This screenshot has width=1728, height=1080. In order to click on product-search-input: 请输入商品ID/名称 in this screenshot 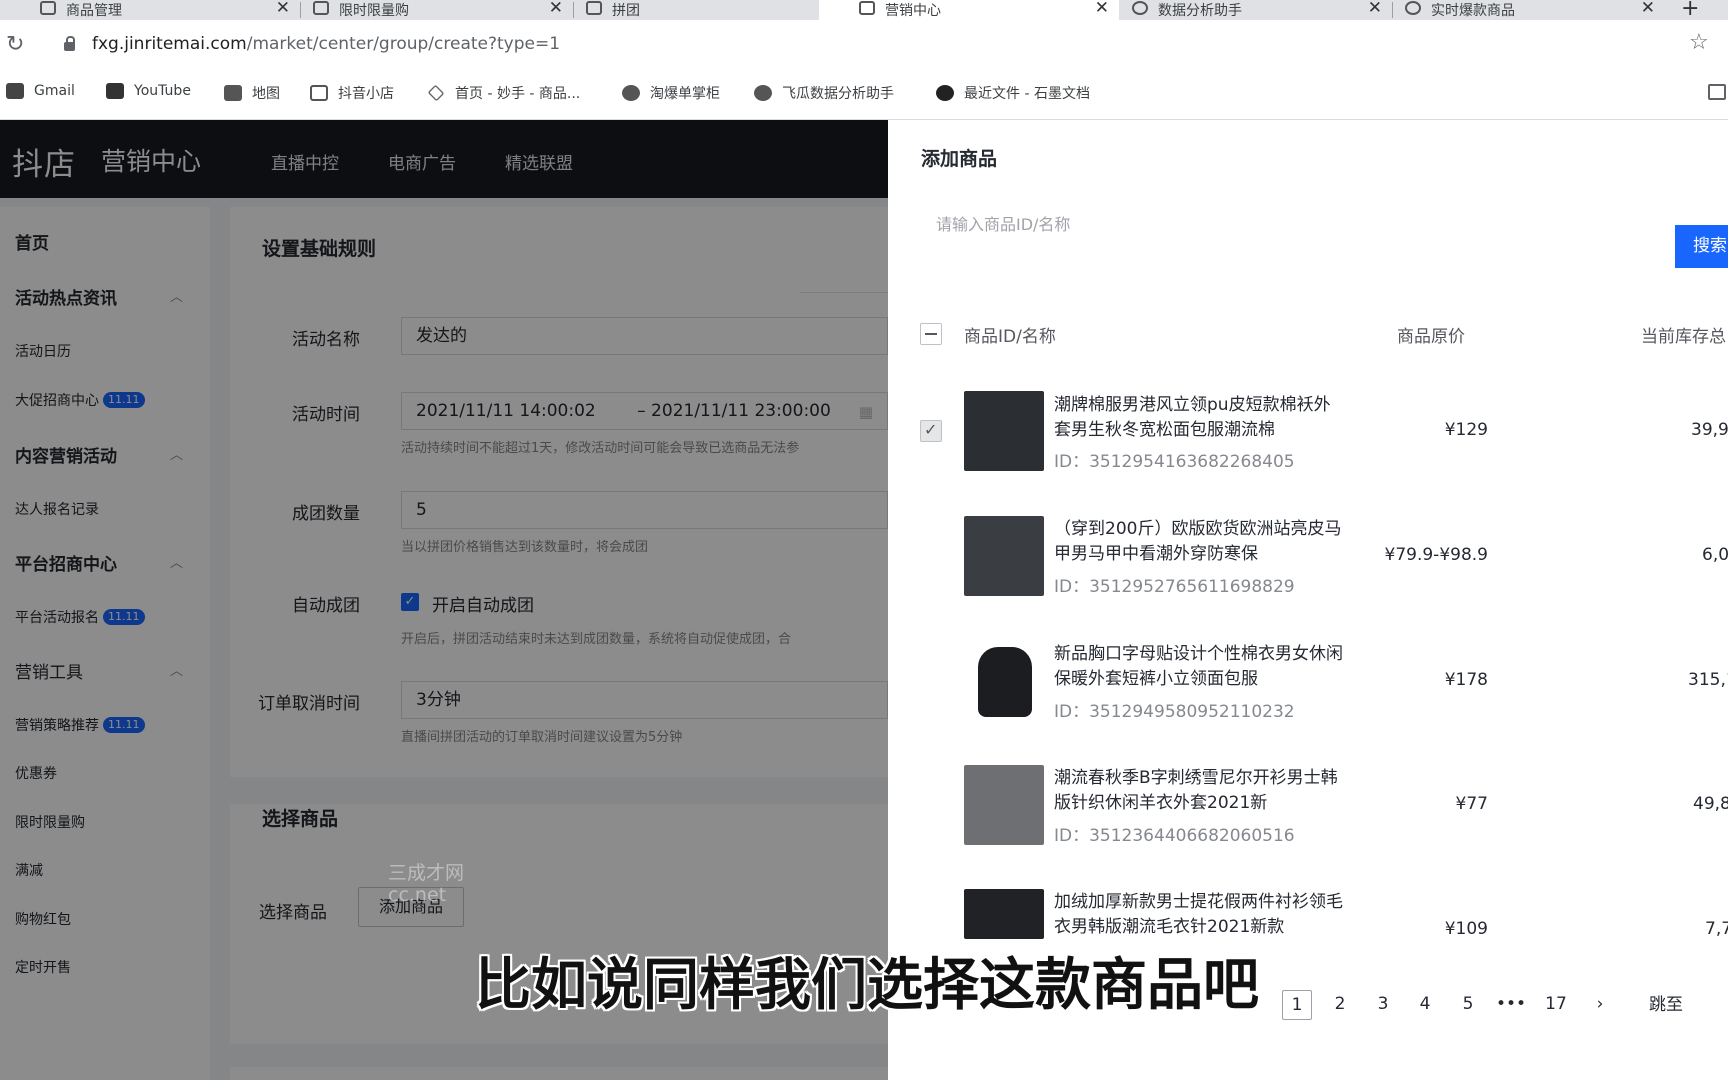, I will do `click(1242, 225)`.